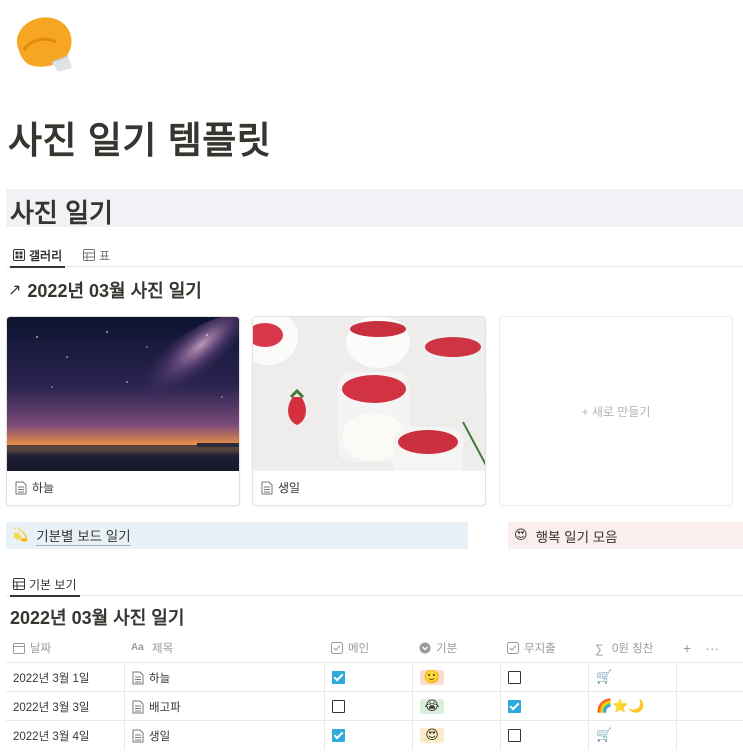 This screenshot has width=743, height=753. Describe the element at coordinates (97, 617) in the screenshot. I see `table-heading: 2022년 03월 사진 일기` at that location.